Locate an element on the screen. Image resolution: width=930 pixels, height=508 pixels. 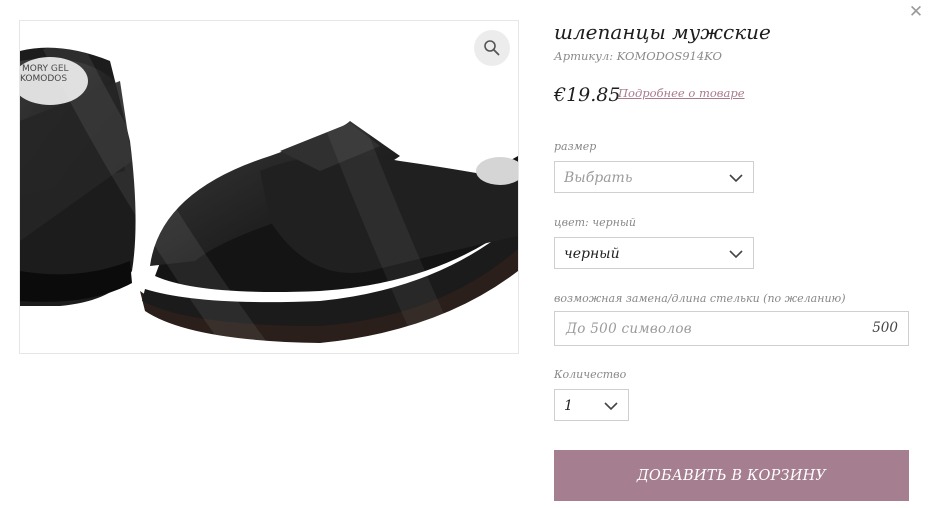
zoom-button is located at coordinates (492, 48).